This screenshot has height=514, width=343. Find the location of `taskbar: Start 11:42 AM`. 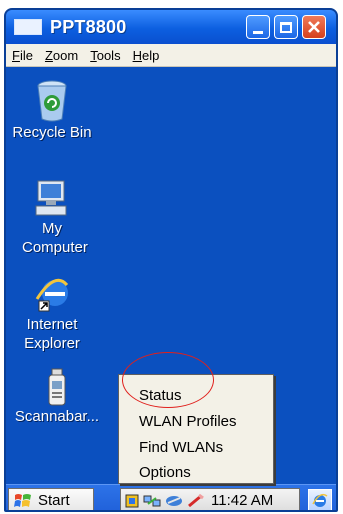

taskbar: Start 11:42 AM is located at coordinates (171, 497).